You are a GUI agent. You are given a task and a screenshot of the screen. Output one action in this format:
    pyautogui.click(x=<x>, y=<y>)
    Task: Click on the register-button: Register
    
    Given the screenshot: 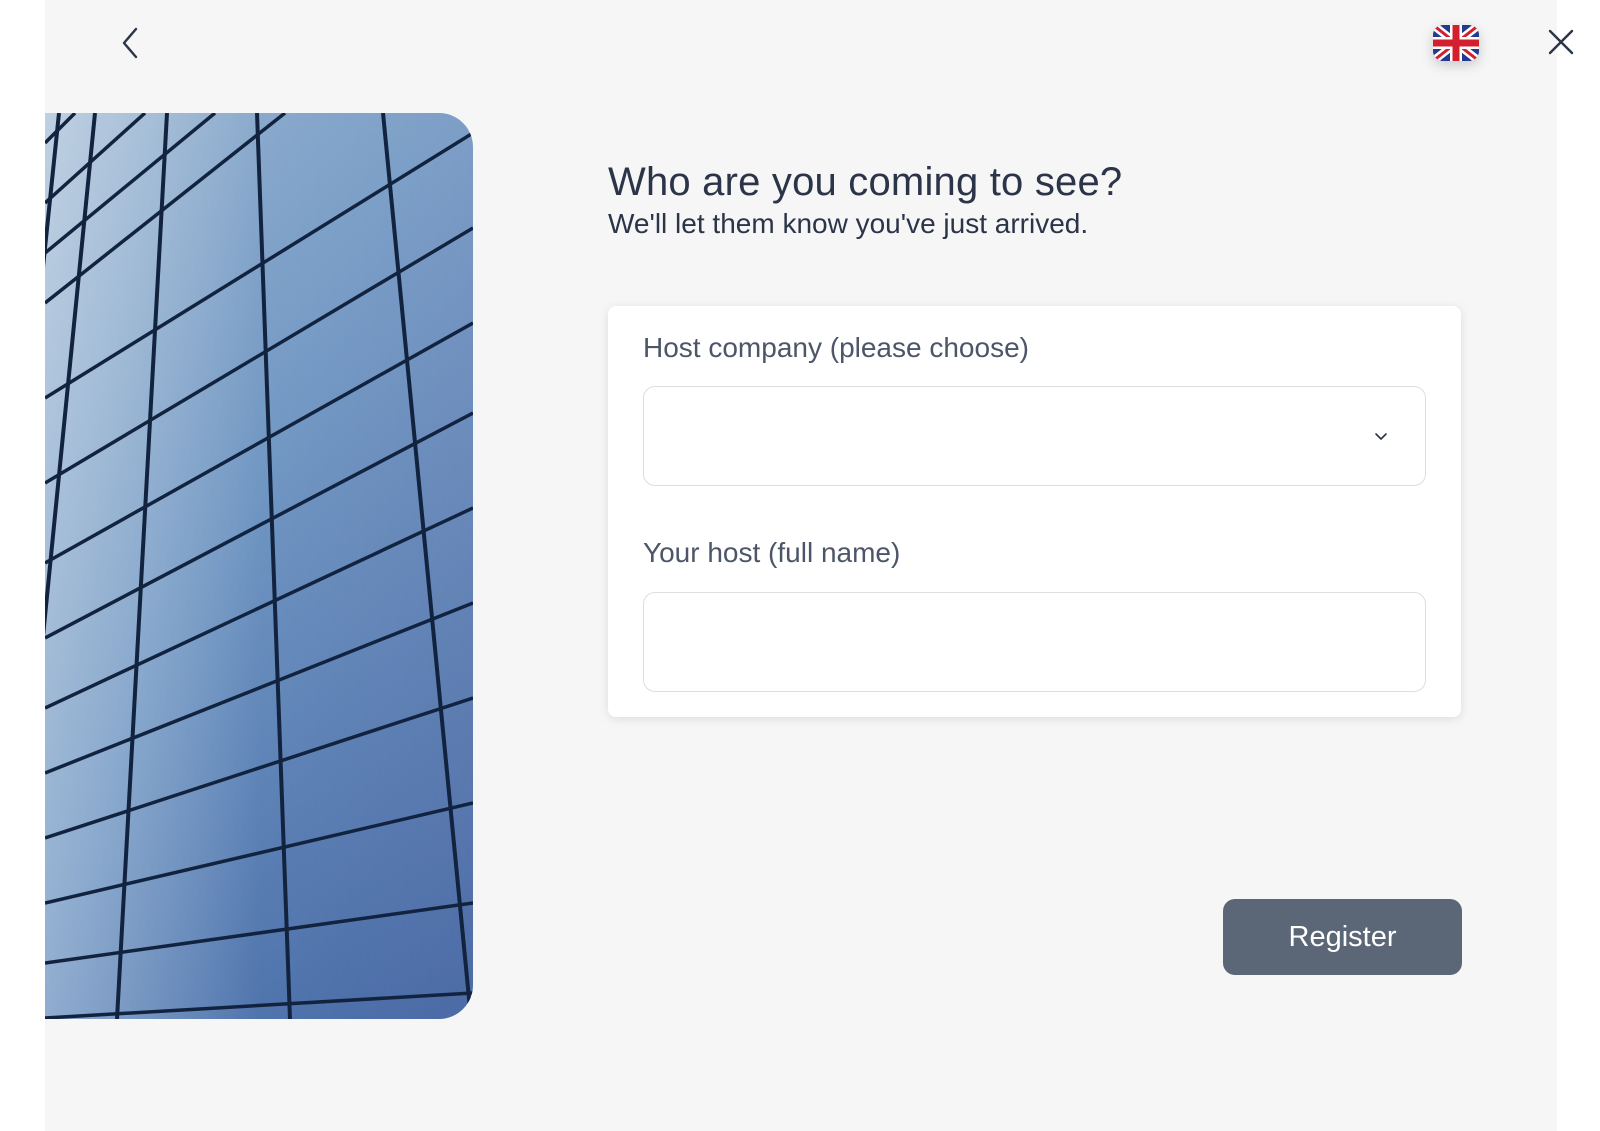 What is the action you would take?
    pyautogui.click(x=1342, y=937)
    